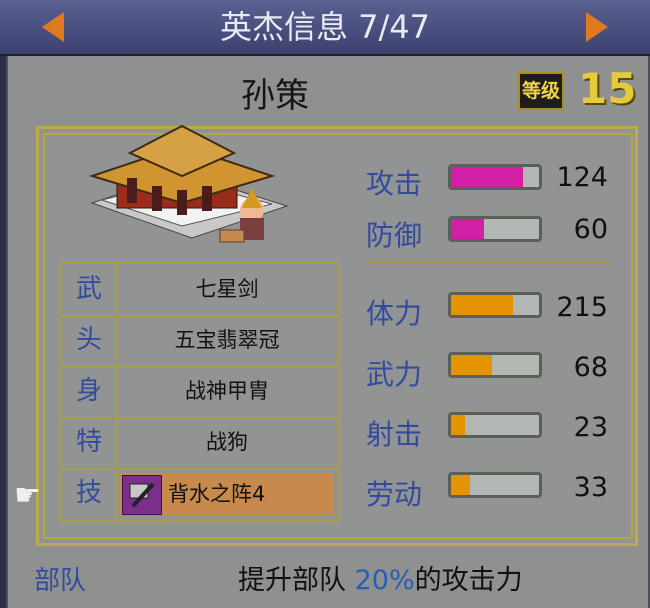  I want to click on axe-icon, so click(142, 495).